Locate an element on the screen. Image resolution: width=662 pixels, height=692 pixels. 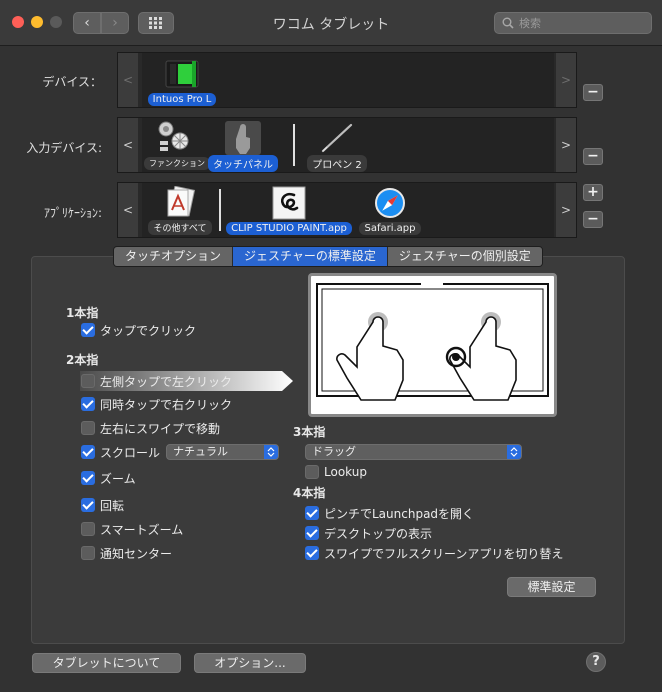
input-item-touch-panel: タッチパネル is located at coordinates (243, 146).